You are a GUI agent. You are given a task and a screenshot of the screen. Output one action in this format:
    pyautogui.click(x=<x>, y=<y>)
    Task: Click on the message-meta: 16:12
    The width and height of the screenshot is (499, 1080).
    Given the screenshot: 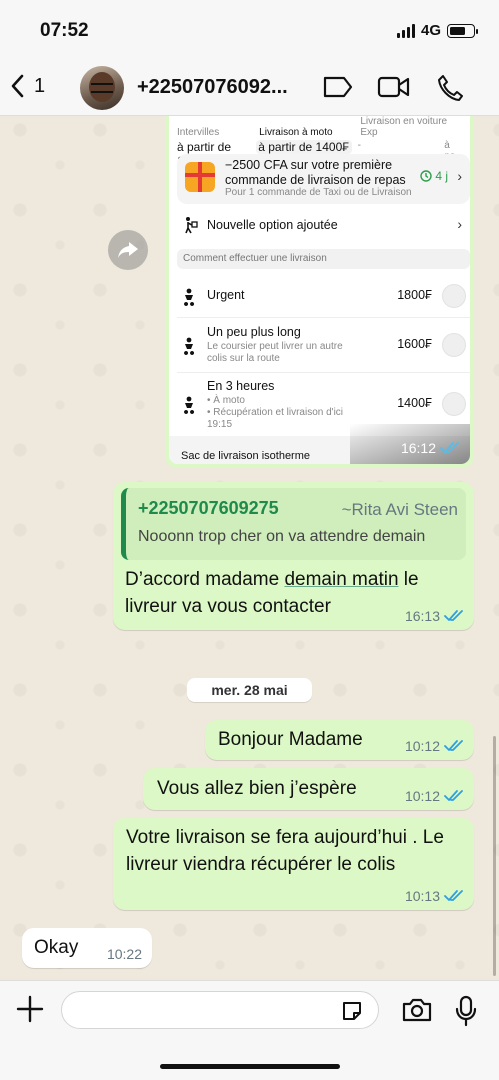 What is the action you would take?
    pyautogui.click(x=430, y=448)
    